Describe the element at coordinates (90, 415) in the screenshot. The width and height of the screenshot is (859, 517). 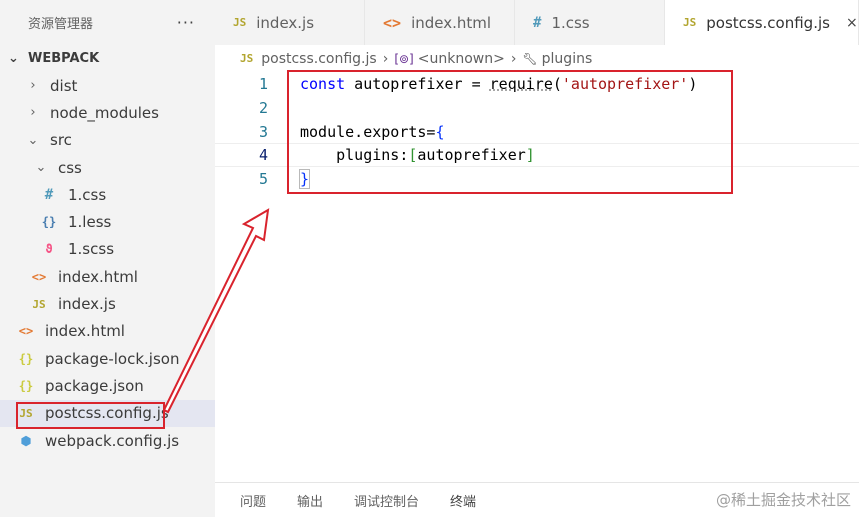
I see `annotation-highlight-sidebar` at that location.